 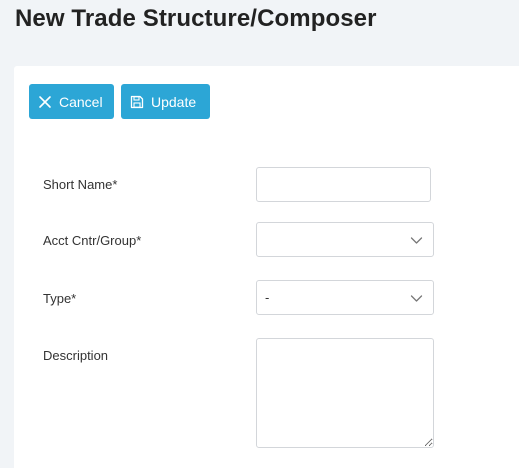 What do you see at coordinates (81, 101) in the screenshot?
I see `cancel-button-label: Cancel` at bounding box center [81, 101].